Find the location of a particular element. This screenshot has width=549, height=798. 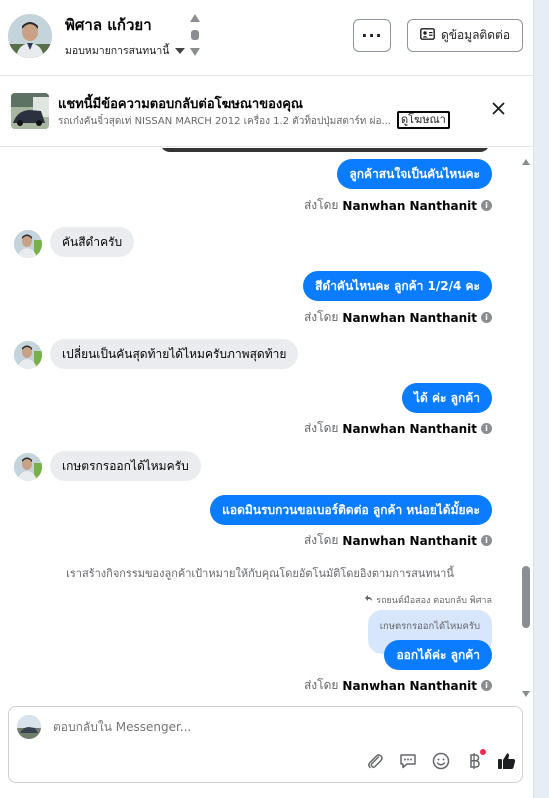

notification-dot is located at coordinates (483, 752).